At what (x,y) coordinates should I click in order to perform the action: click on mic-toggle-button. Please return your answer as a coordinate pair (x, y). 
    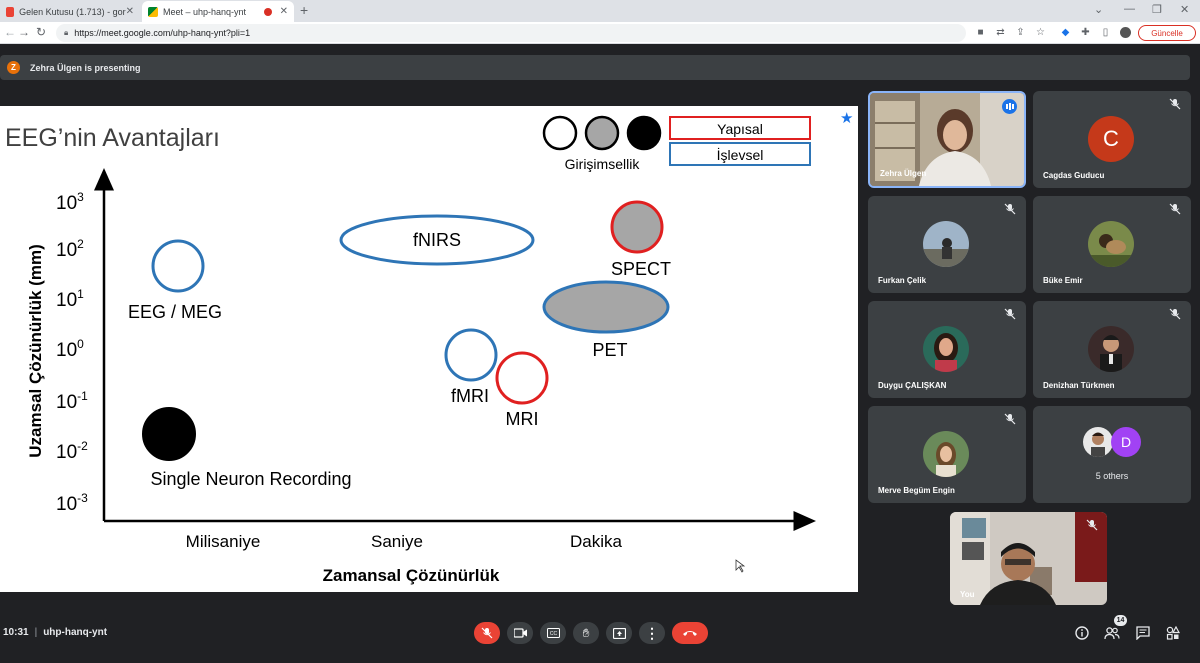
    Looking at the image, I should click on (487, 633).